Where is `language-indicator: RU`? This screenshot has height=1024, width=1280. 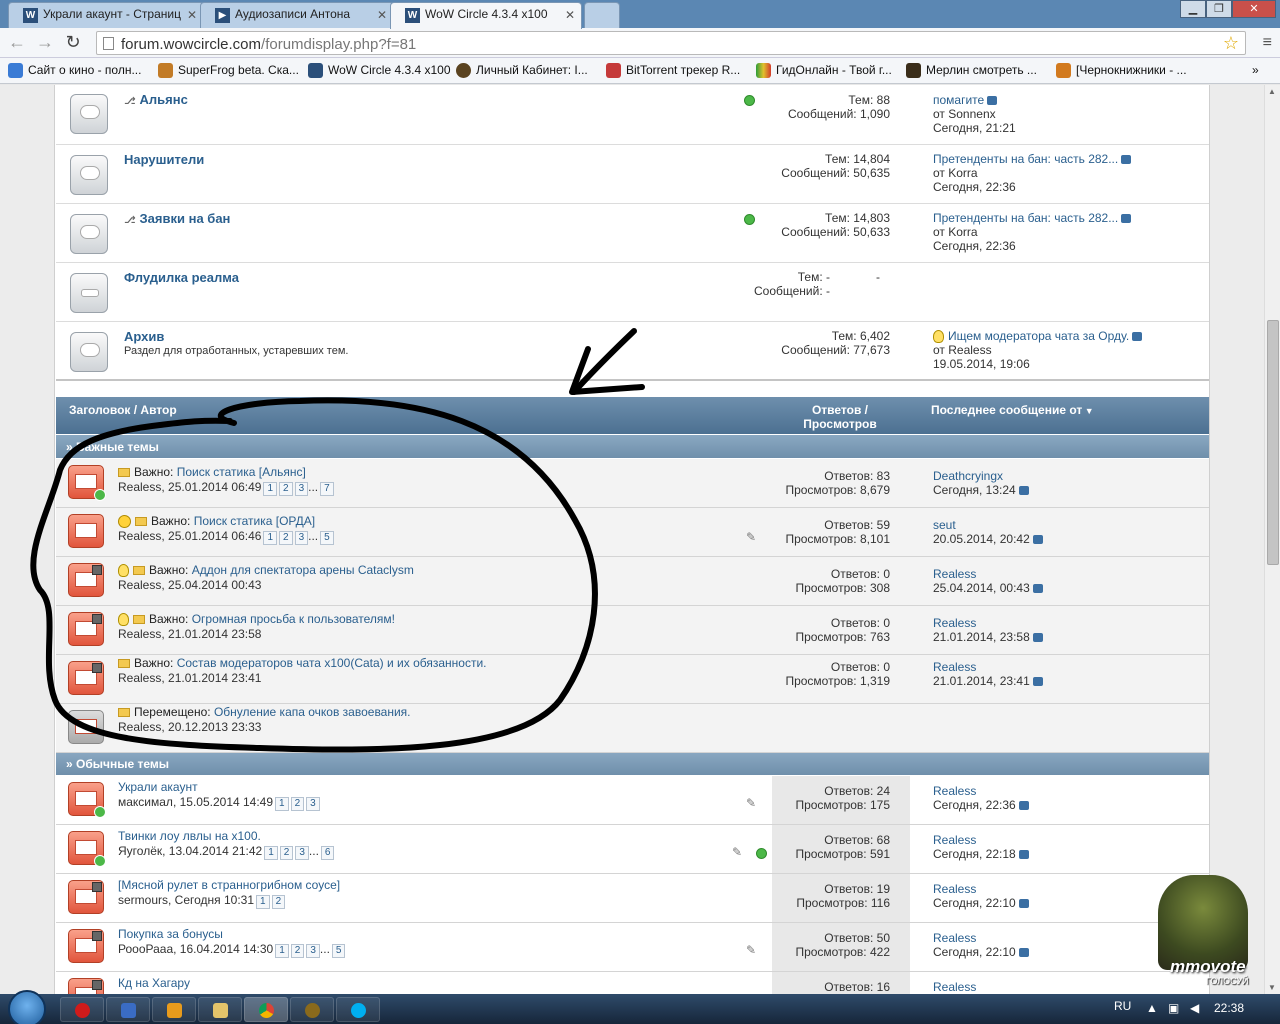
language-indicator: RU is located at coordinates (1122, 1006).